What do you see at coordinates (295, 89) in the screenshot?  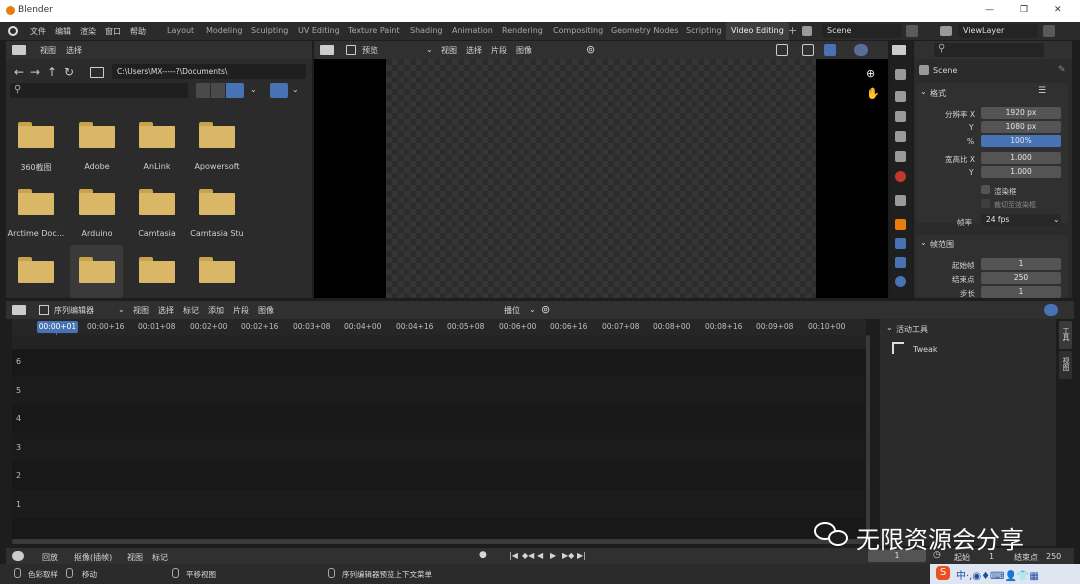 I see `filter-dropdown-icon: ⌄` at bounding box center [295, 89].